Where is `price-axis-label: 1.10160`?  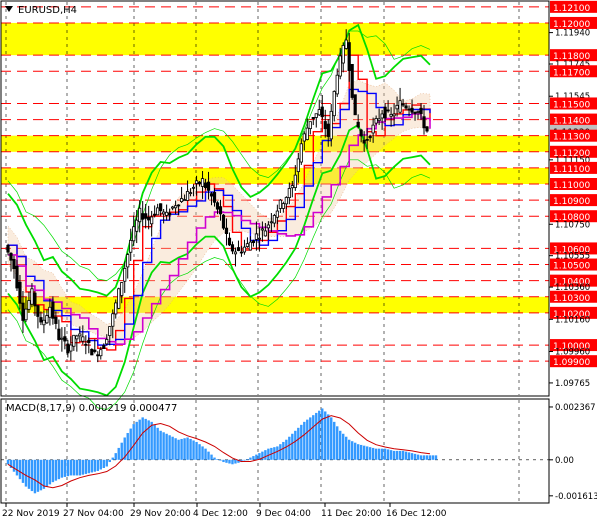 price-axis-label: 1.10160 is located at coordinates (572, 320).